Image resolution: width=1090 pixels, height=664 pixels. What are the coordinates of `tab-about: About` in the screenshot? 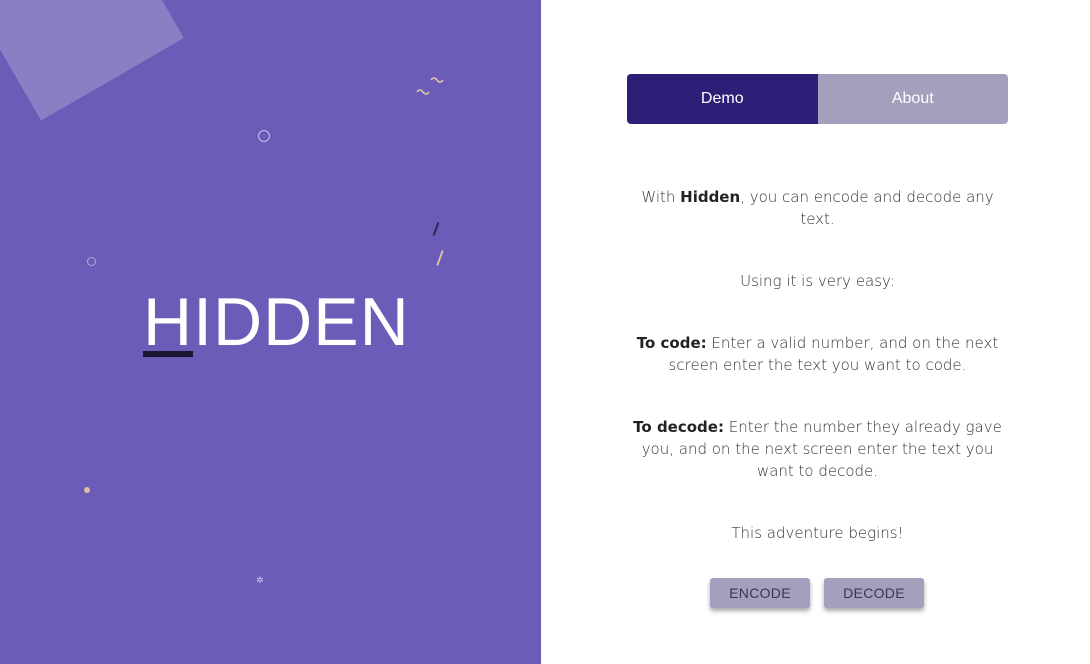 It's located at (912, 99).